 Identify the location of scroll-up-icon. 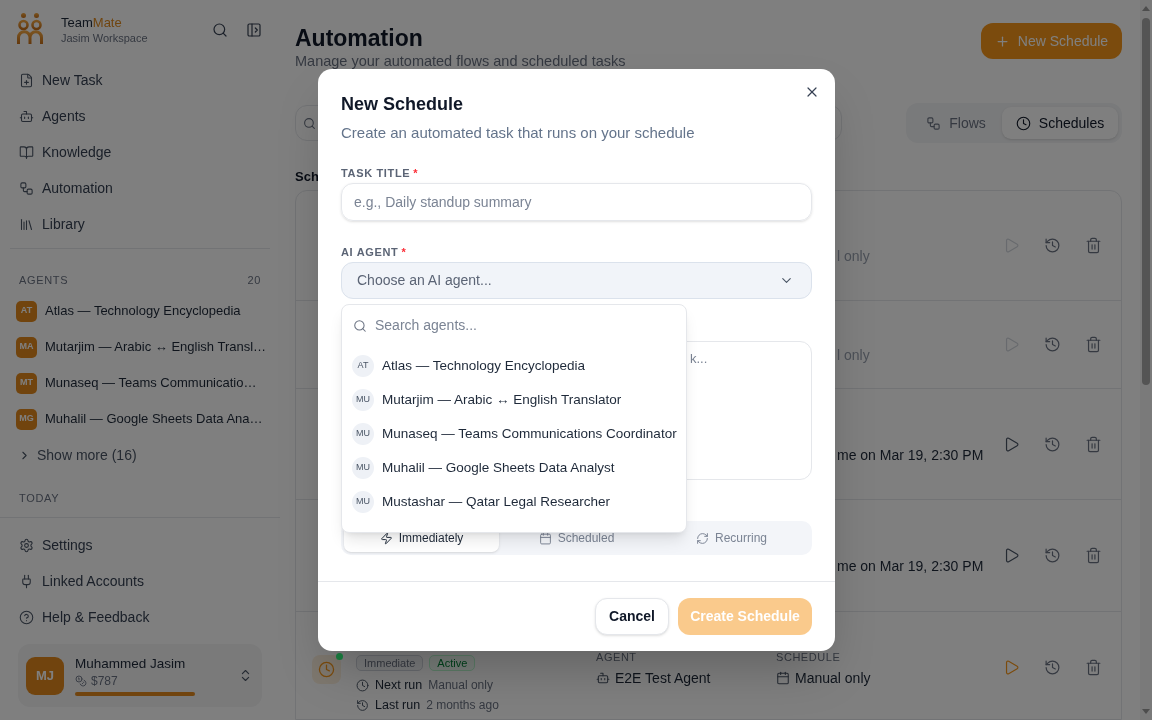
(1146, 8).